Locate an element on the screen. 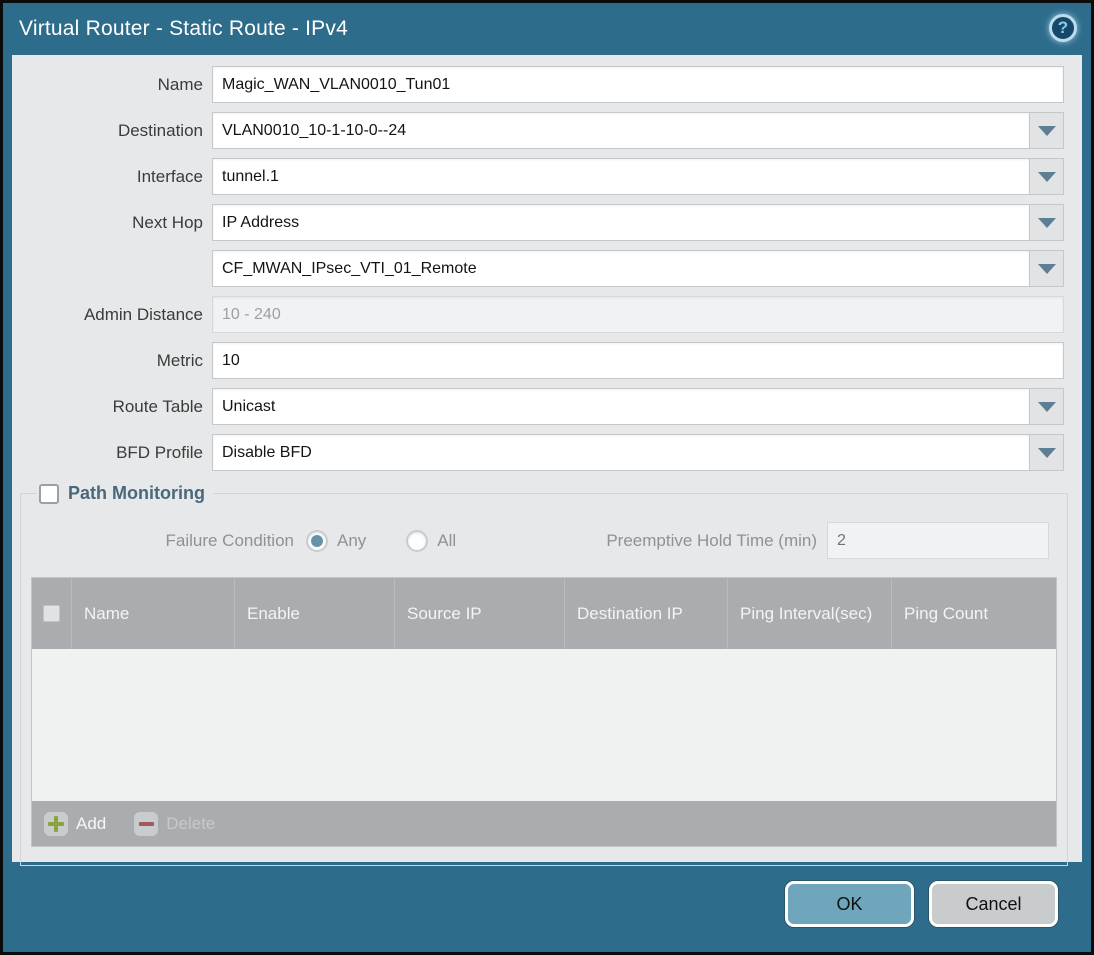 The image size is (1094, 955). next-hop-label: Next Hop is located at coordinates (167, 222).